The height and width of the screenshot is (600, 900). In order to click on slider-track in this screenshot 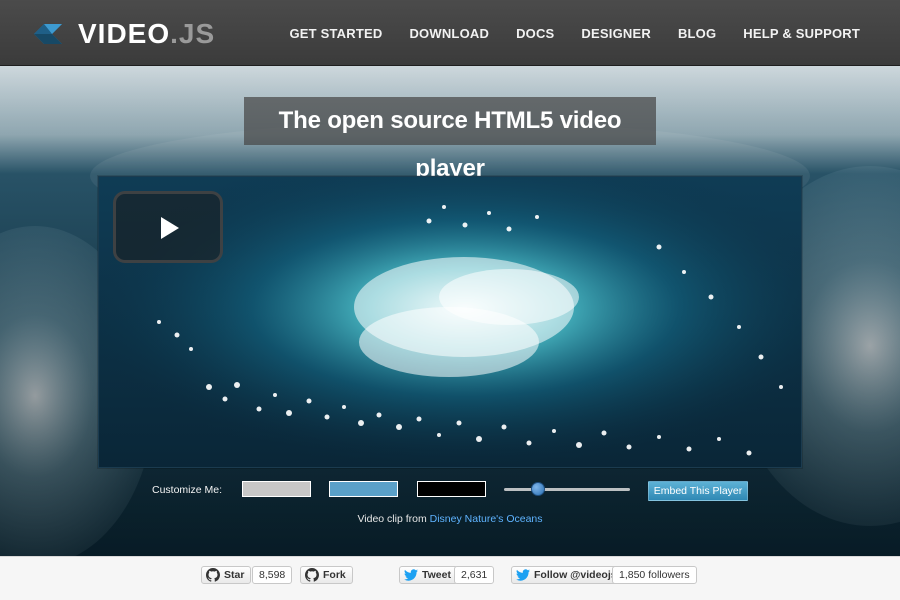, I will do `click(567, 489)`.